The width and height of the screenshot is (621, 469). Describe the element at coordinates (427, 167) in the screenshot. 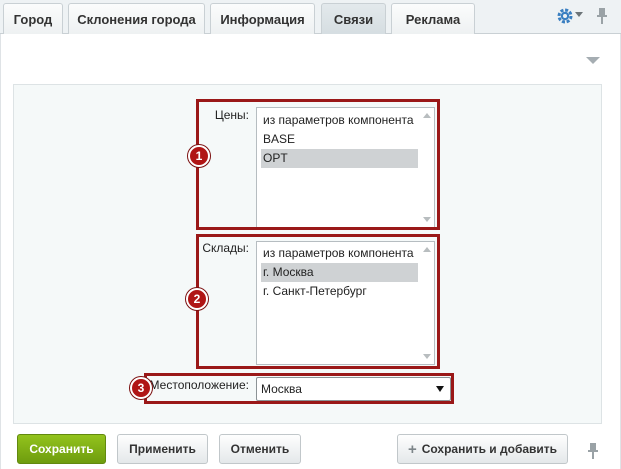

I see `prices-scrollbar` at that location.